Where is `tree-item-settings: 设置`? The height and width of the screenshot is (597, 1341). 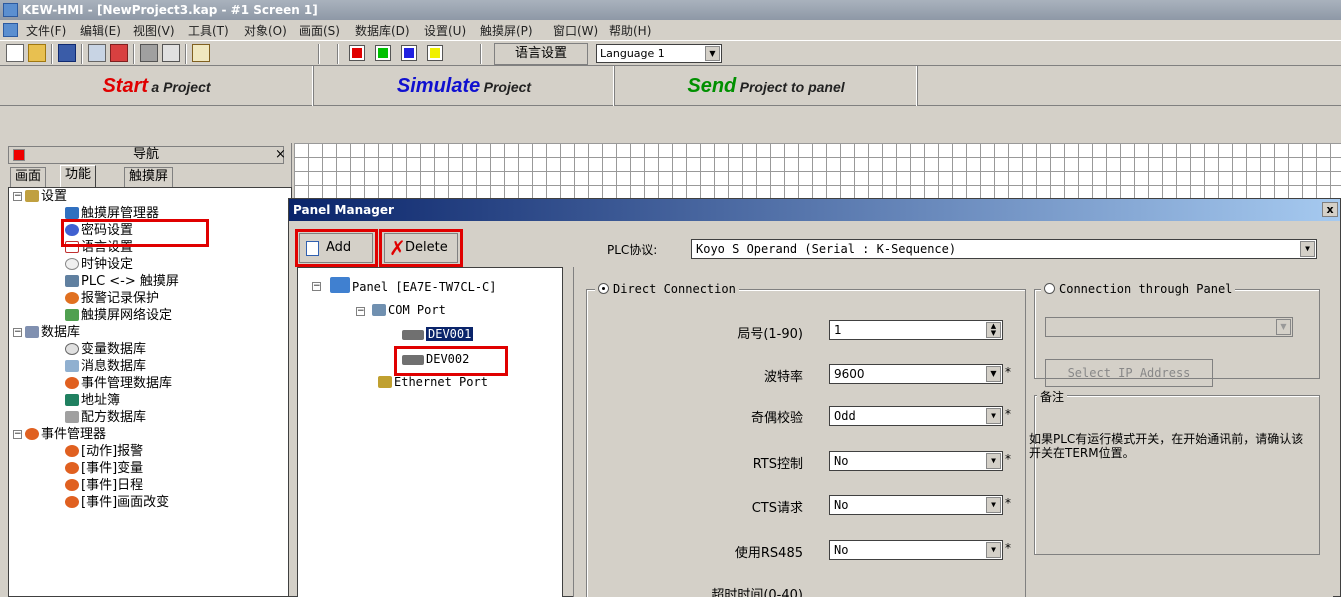 tree-item-settings: 设置 is located at coordinates (46, 196).